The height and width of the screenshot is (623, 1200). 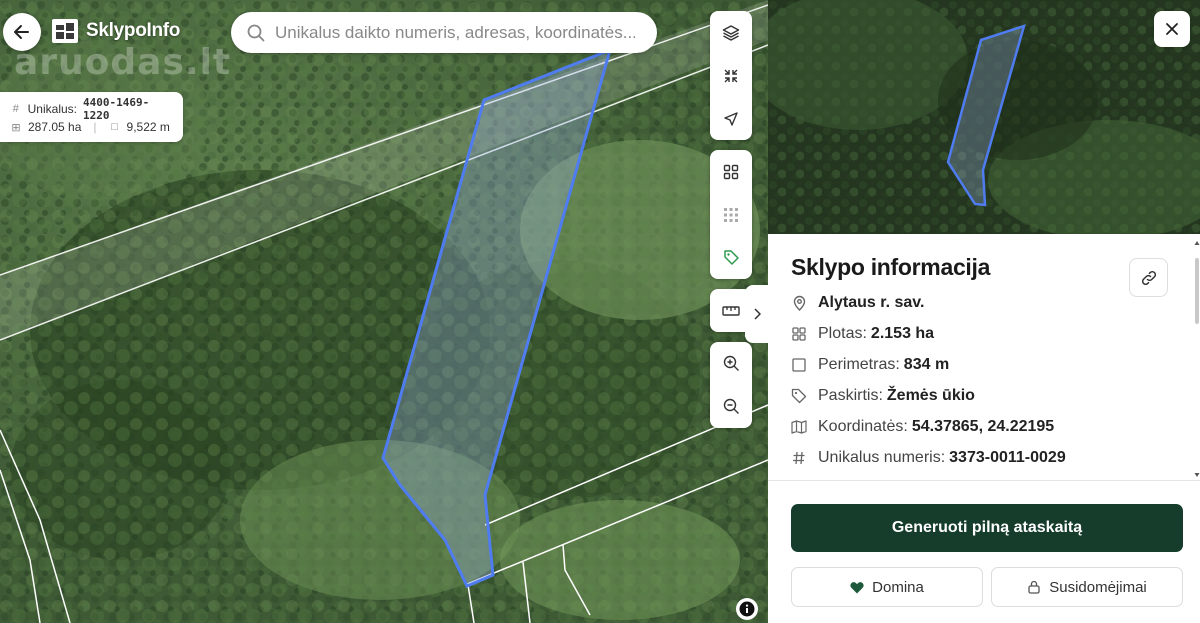 I want to click on purpose-row: Paskirtis: Žemės ūkio, so click(x=883, y=396).